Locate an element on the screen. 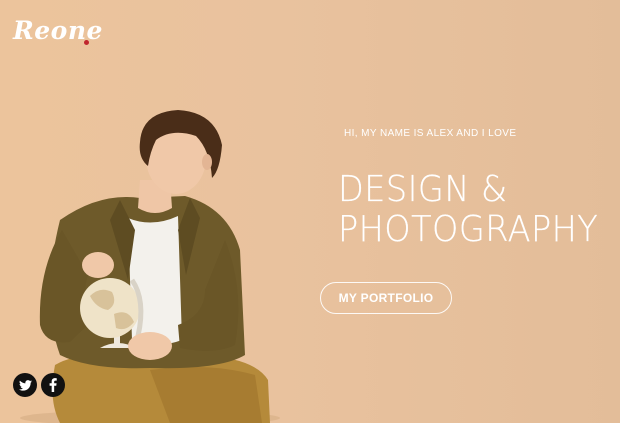 Image resolution: width=620 pixels, height=423 pixels. twitter-link is located at coordinates (25, 385).